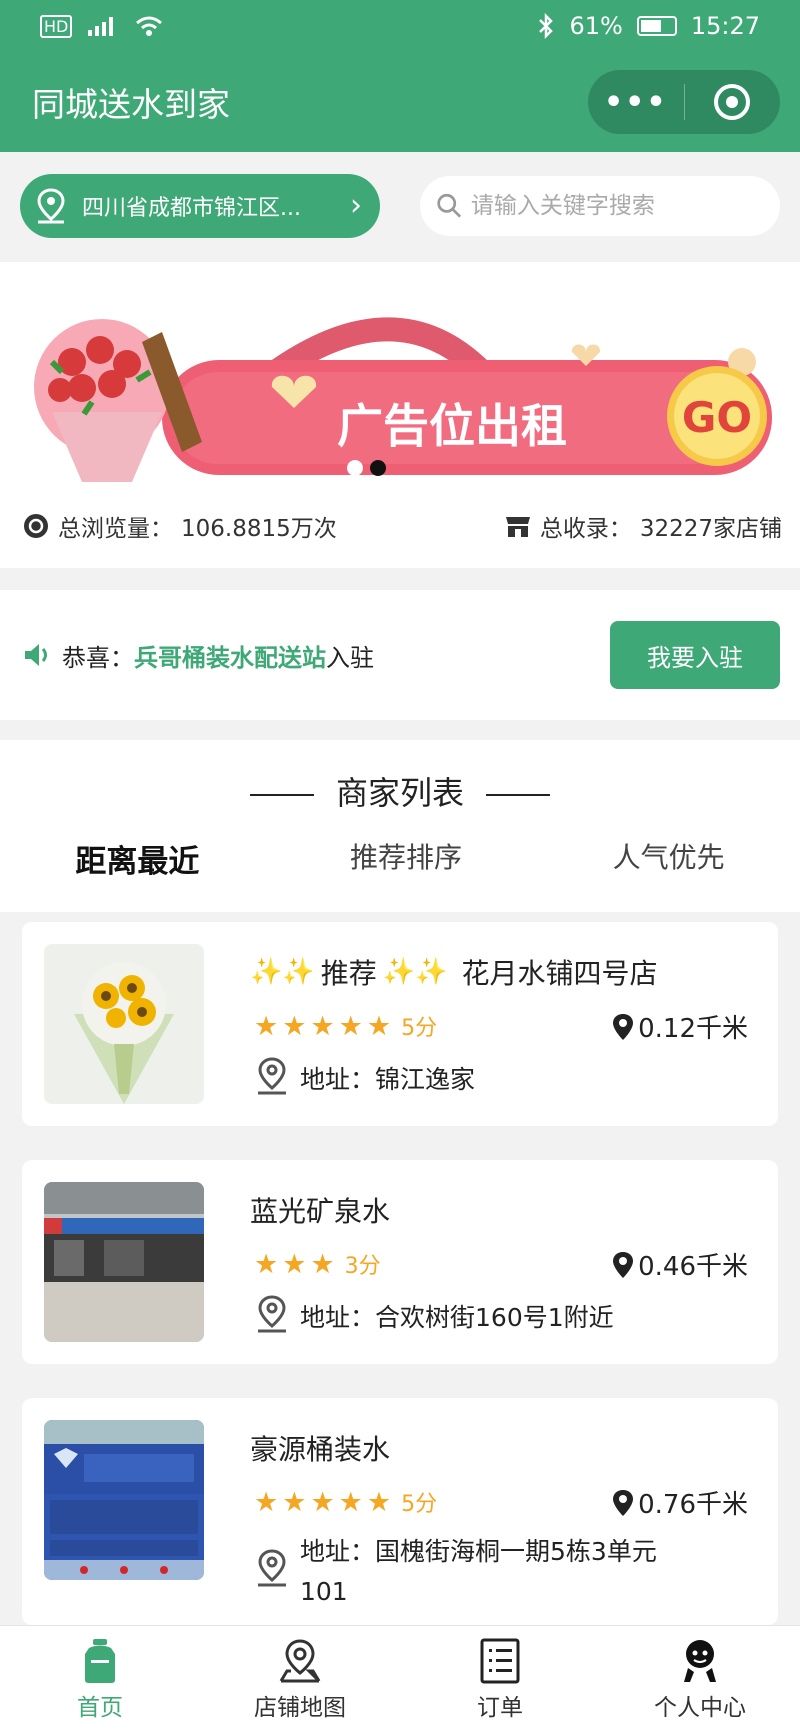  I want to click on status-right: 61% 15:27, so click(648, 26).